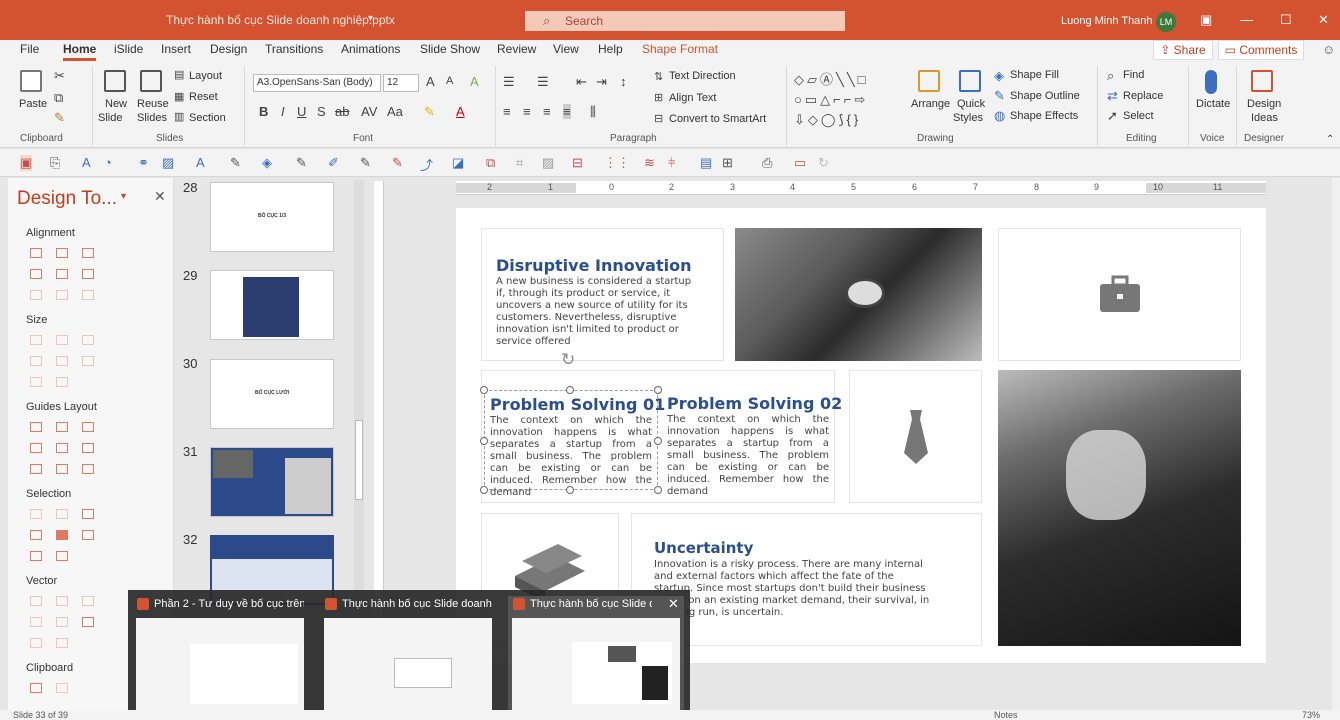  What do you see at coordinates (1211, 82) in the screenshot?
I see `microphone-icon` at bounding box center [1211, 82].